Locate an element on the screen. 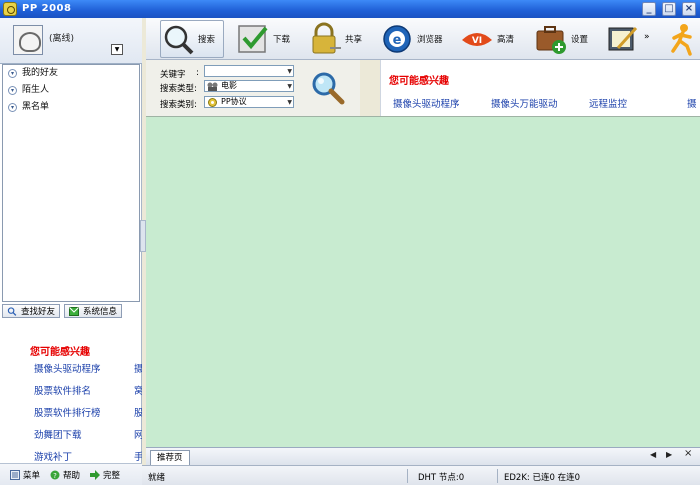  toolbar-hd-button: VI 高清 is located at coordinates (487, 39).